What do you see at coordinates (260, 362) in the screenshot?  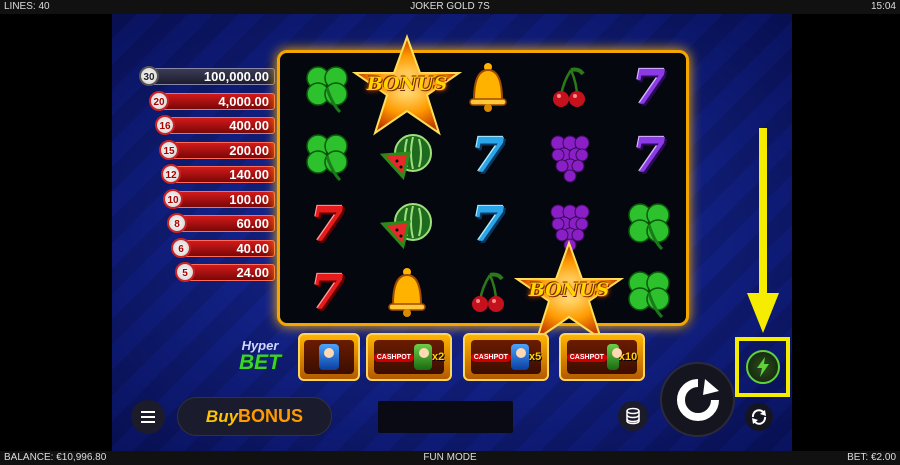 I see `hyper-bet-line2: BET` at bounding box center [260, 362].